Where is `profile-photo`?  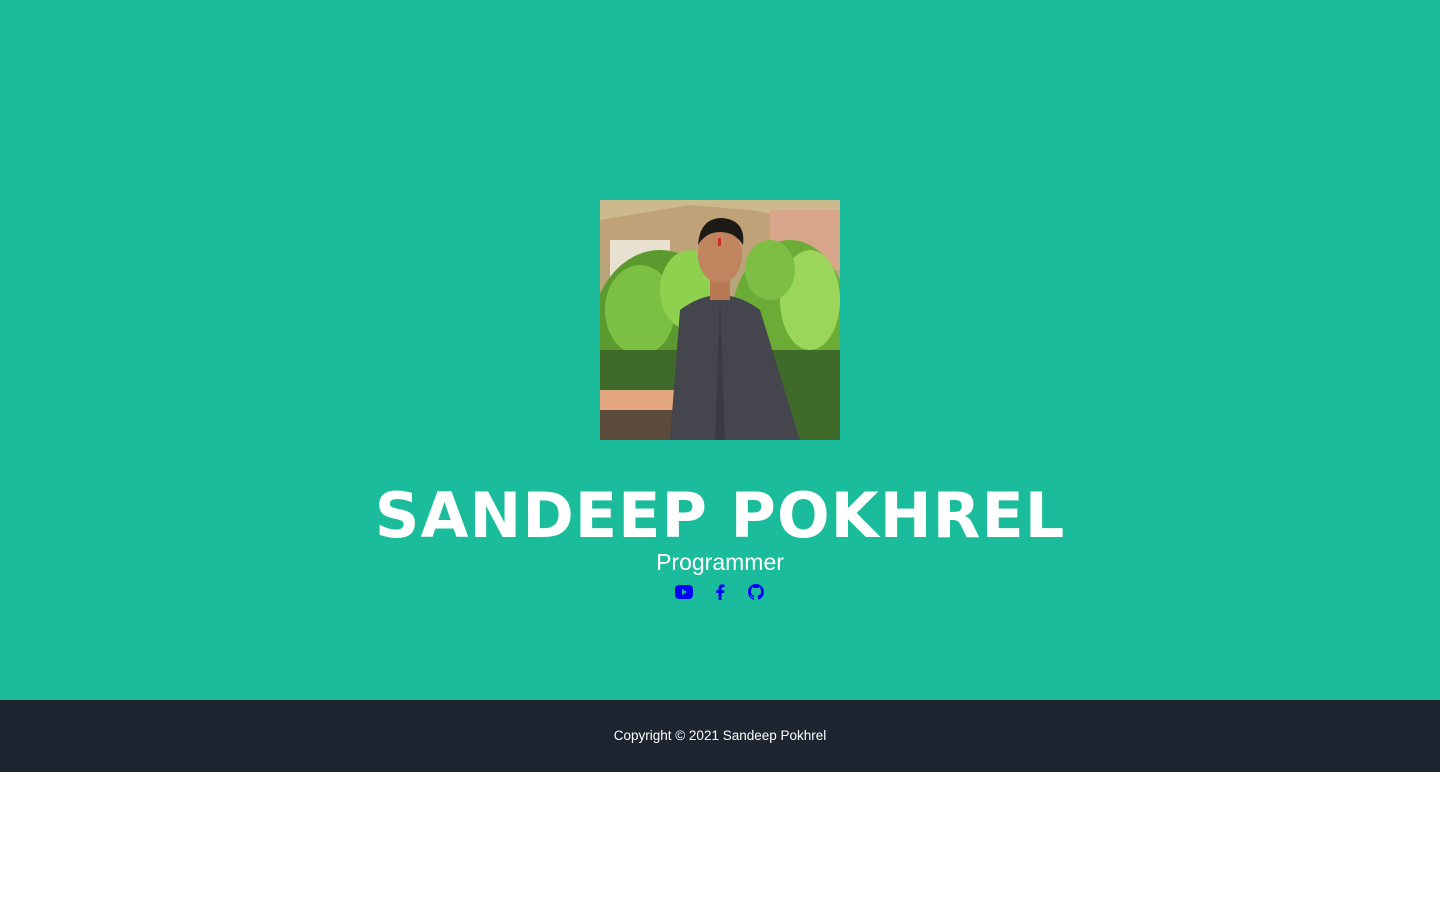 profile-photo is located at coordinates (720, 320).